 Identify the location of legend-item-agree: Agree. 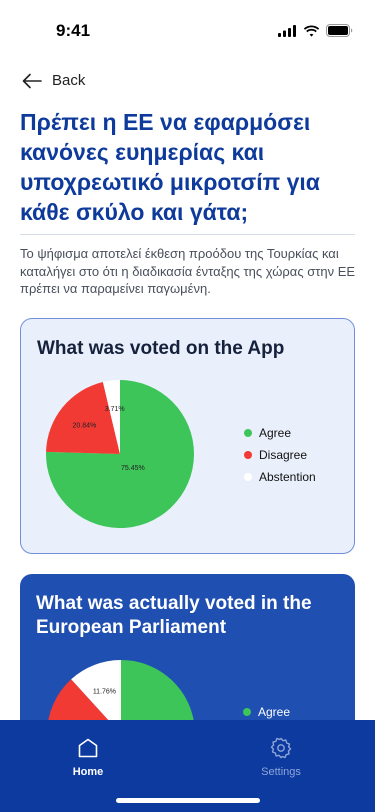
(280, 433).